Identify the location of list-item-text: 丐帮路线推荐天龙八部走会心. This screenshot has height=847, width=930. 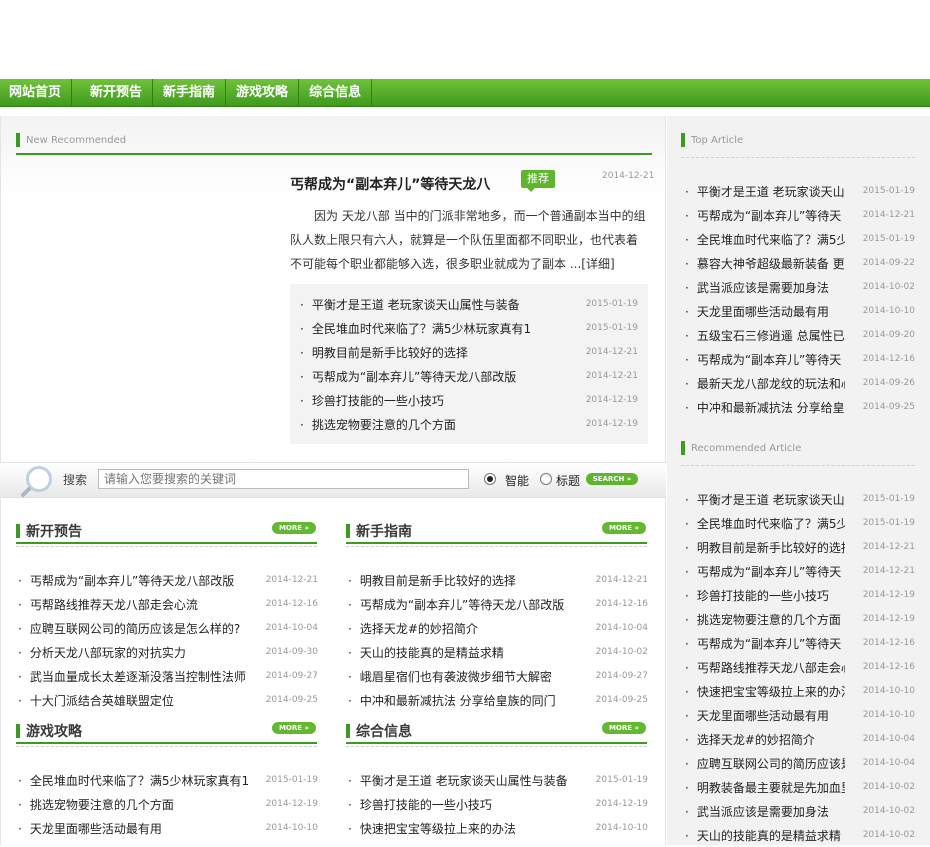
(771, 668).